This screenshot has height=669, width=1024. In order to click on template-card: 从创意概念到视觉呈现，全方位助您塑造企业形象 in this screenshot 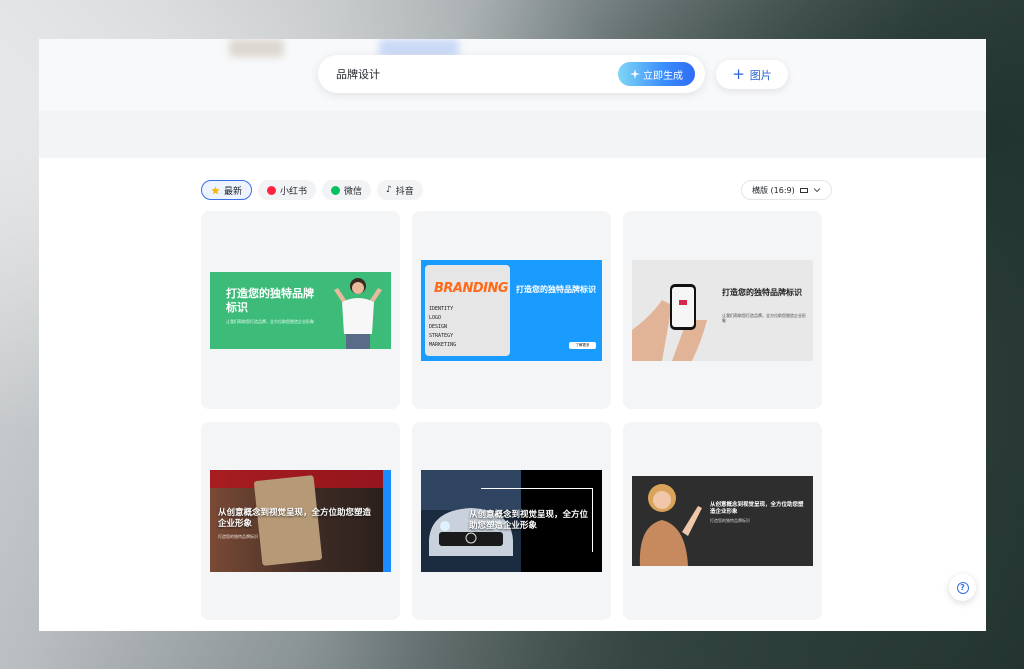, I will do `click(511, 521)`.